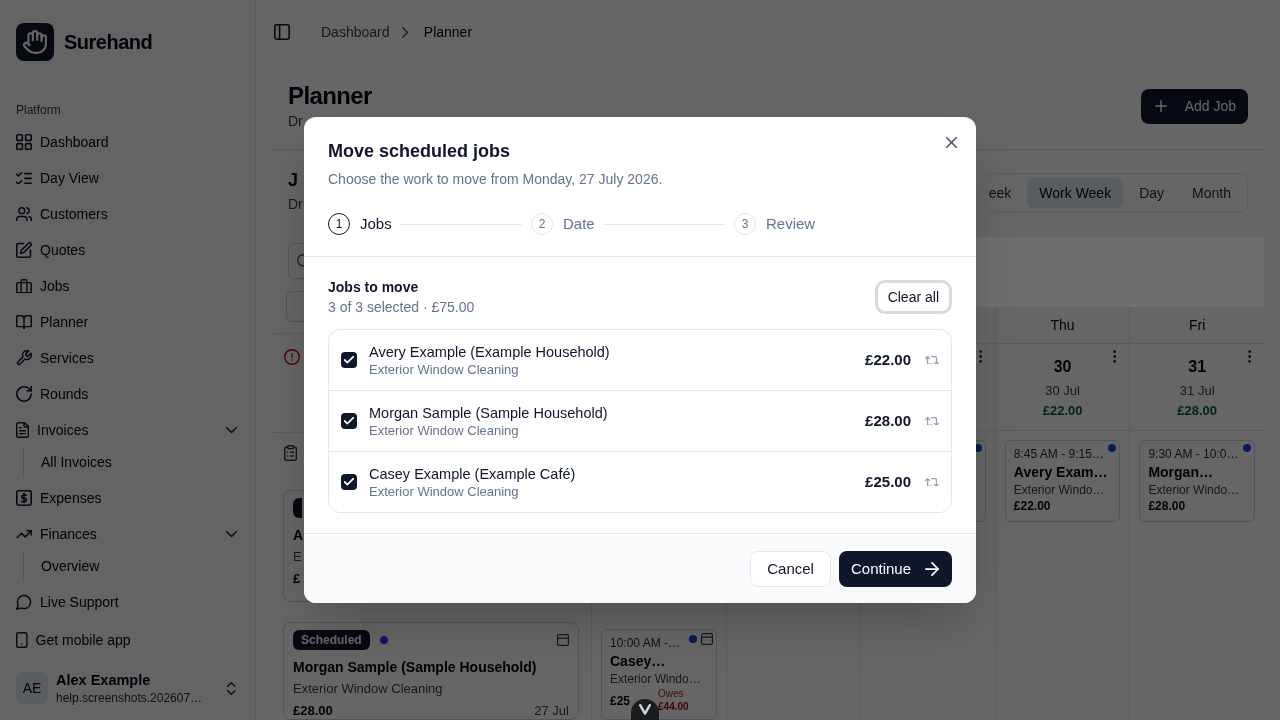 The image size is (1280, 720). Describe the element at coordinates (932, 569) in the screenshot. I see `arrow-right-icon` at that location.